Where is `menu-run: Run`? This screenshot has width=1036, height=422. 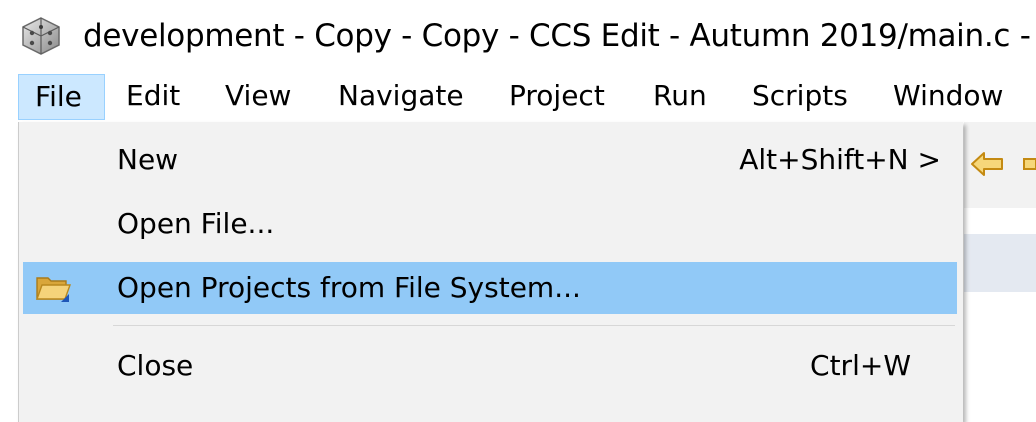 menu-run: Run is located at coordinates (680, 97).